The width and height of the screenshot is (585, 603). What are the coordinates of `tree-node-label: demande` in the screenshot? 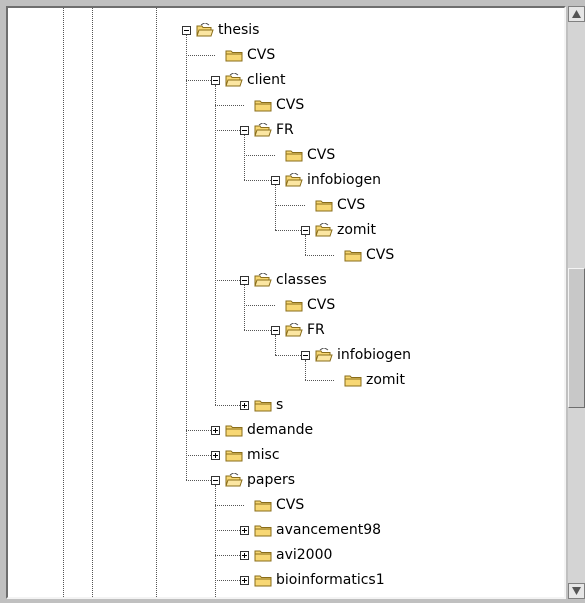 It's located at (280, 430).